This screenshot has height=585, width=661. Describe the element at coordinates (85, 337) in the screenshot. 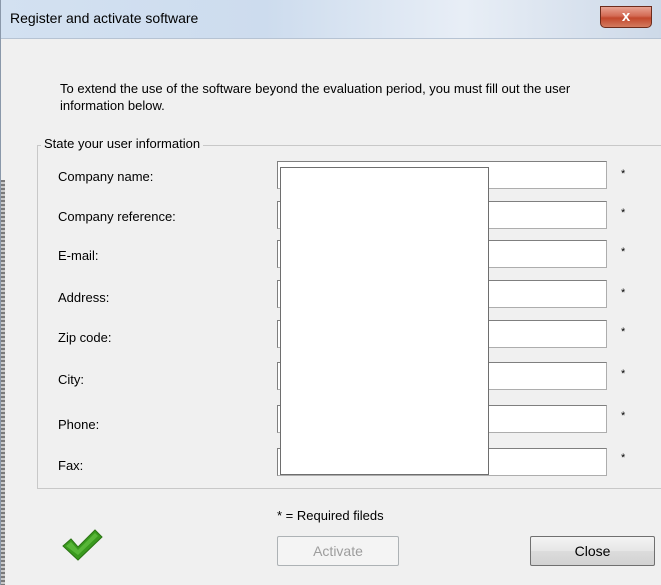

I see `zip-code-label: Zip code:` at that location.